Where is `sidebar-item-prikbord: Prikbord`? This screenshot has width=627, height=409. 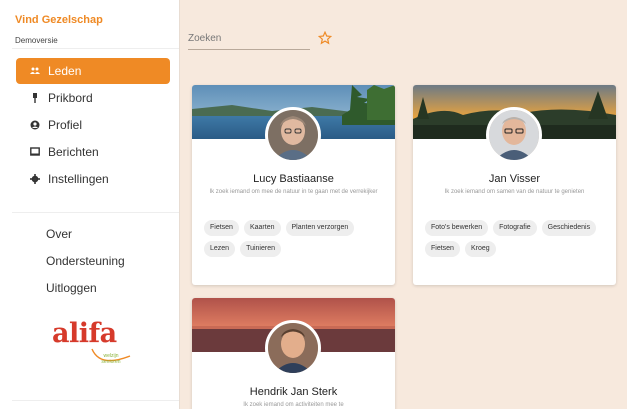
sidebar-item-prikbord: Prikbord is located at coordinates (93, 98).